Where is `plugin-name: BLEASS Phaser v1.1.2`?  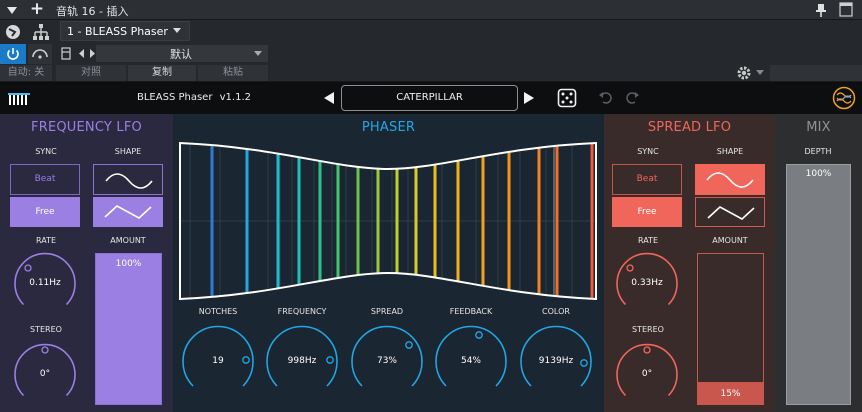 plugin-name: BLEASS Phaser v1.1.2 is located at coordinates (194, 97).